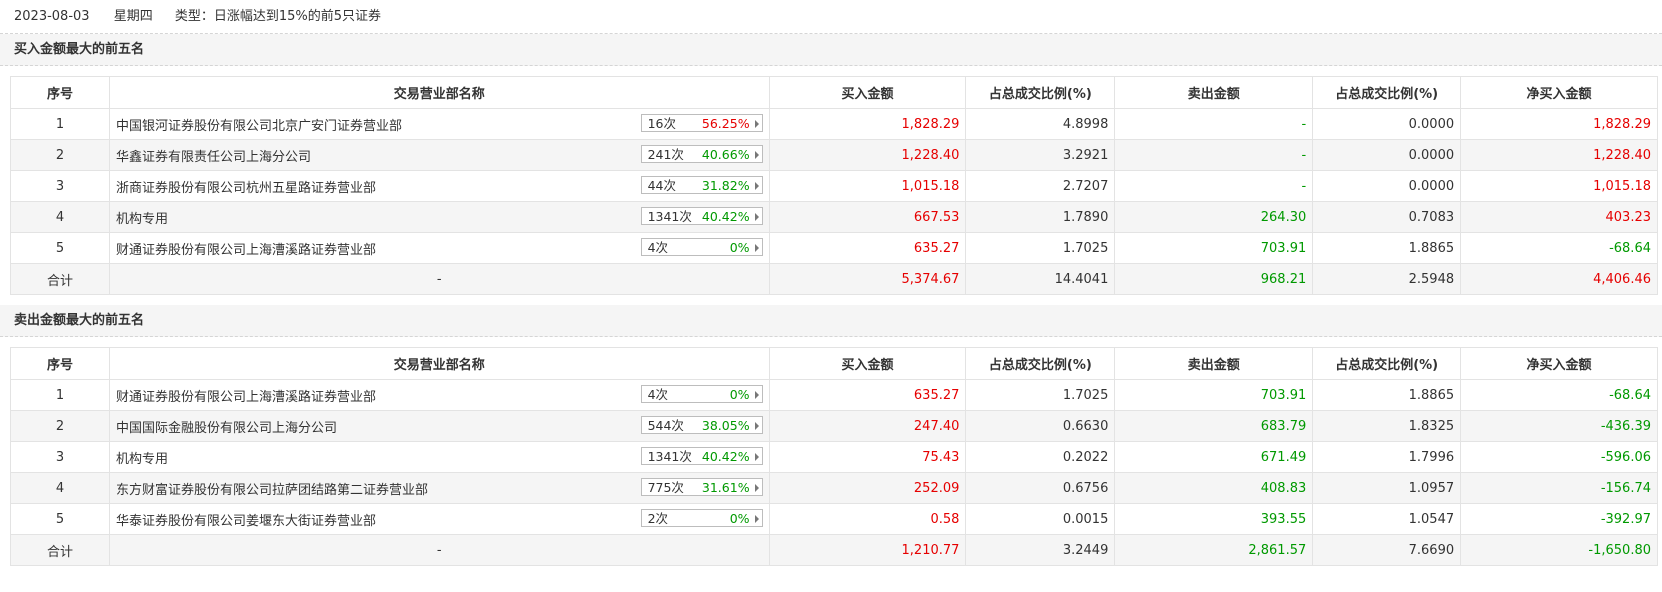  Describe the element at coordinates (60, 457) in the screenshot. I see `row-index: 3` at that location.